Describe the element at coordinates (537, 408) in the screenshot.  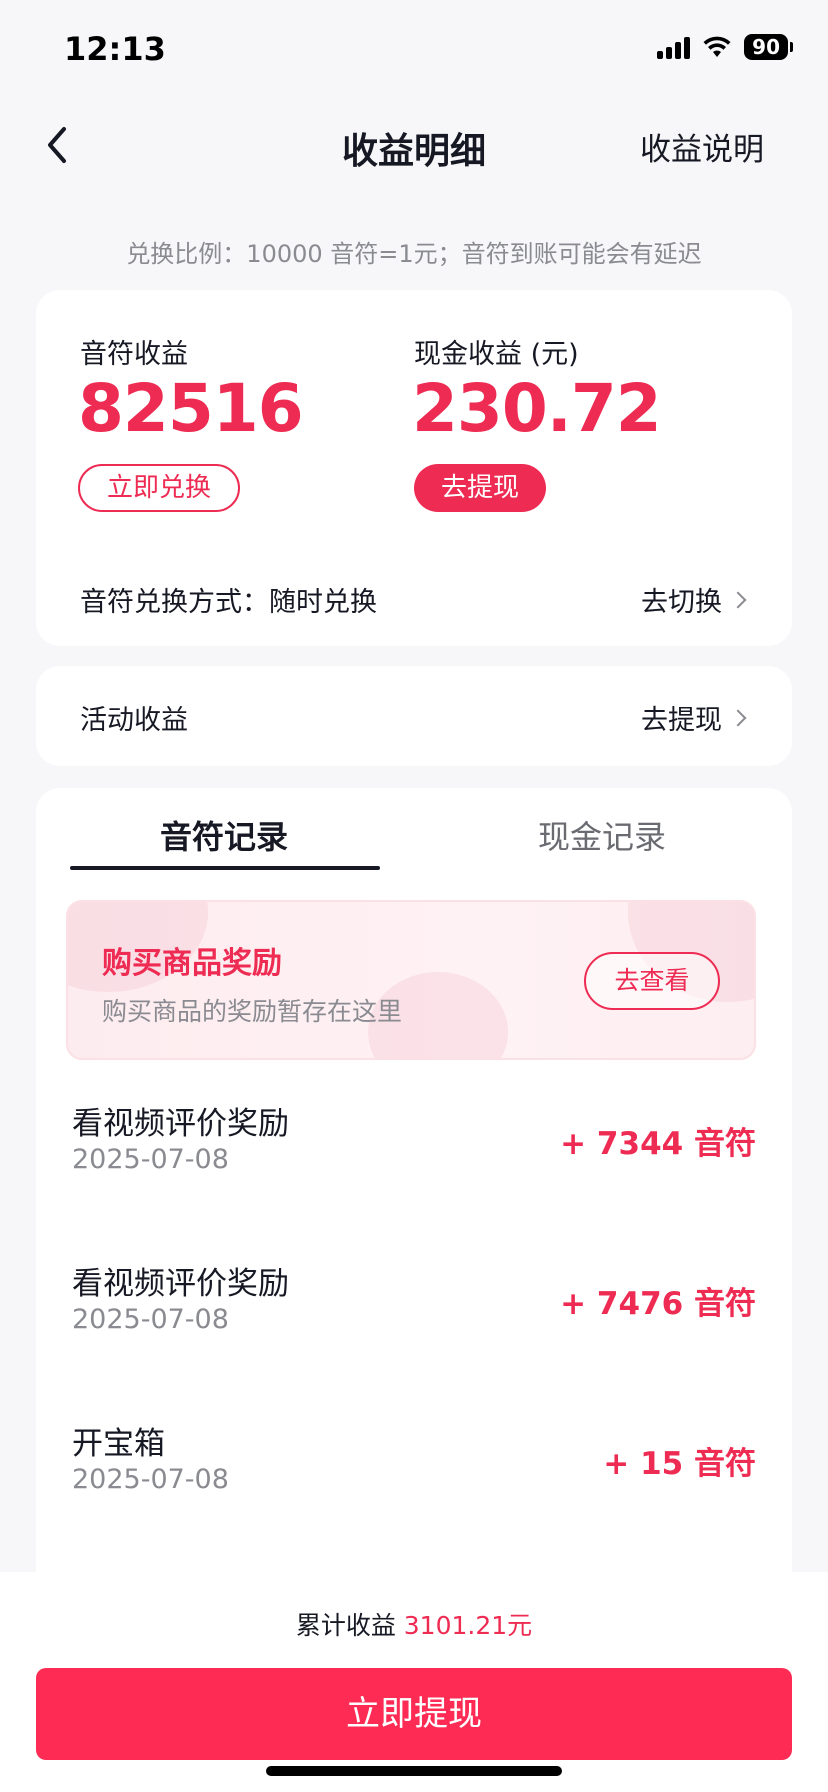
I see `cash-earnings-value: 230.72` at that location.